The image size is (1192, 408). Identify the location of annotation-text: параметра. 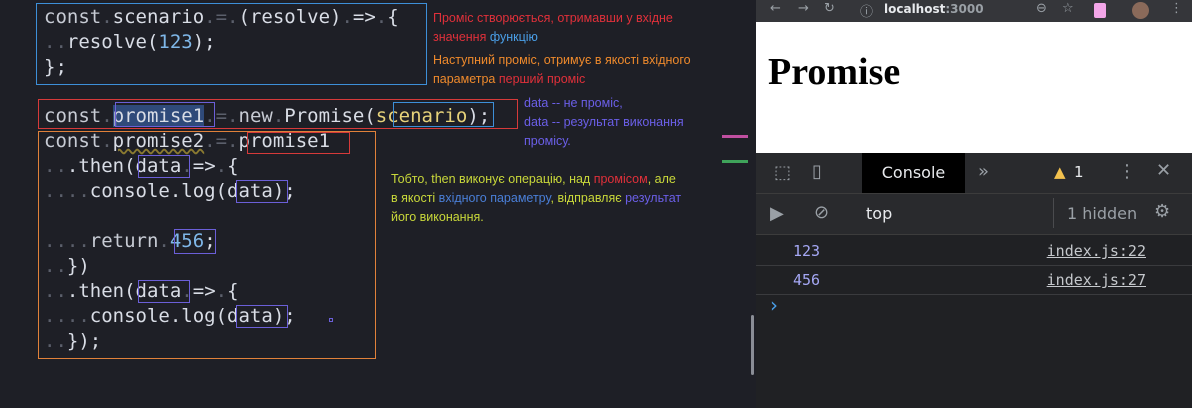
(466, 79).